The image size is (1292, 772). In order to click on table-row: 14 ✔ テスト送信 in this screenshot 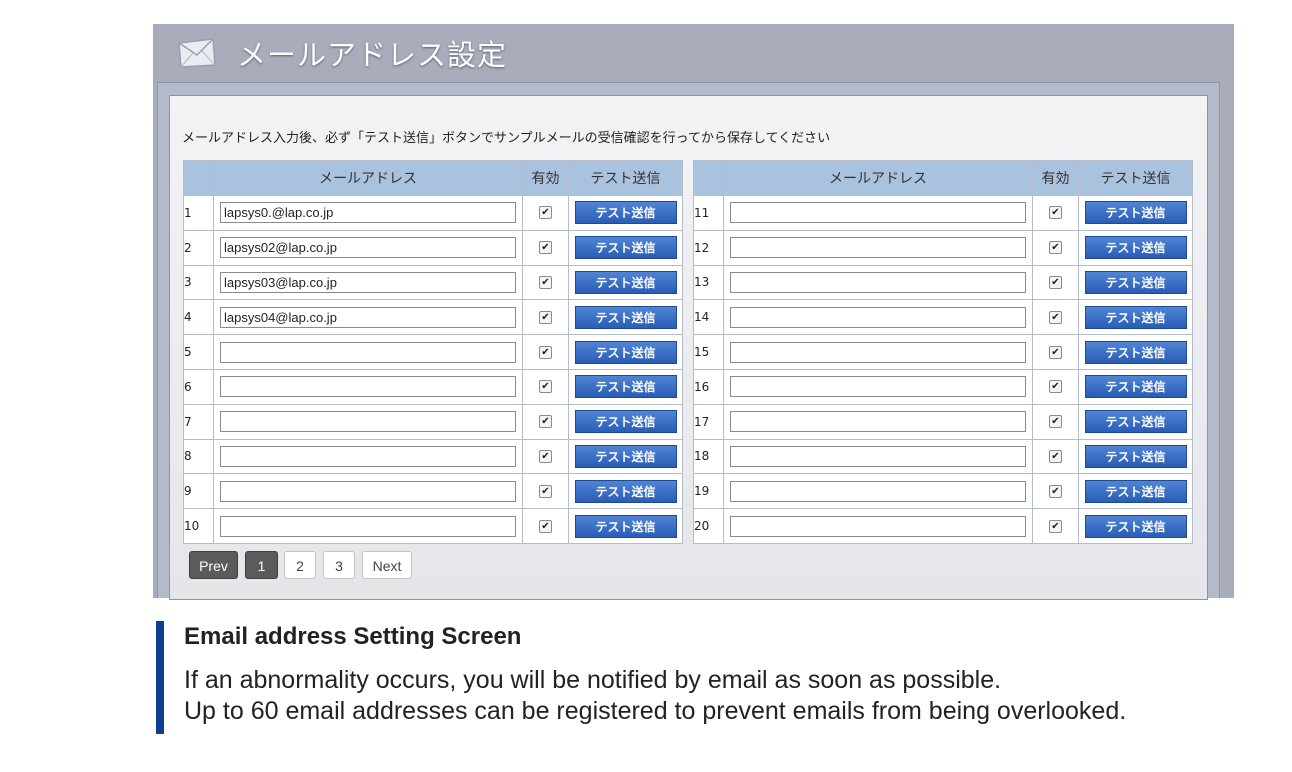, I will do `click(943, 317)`.